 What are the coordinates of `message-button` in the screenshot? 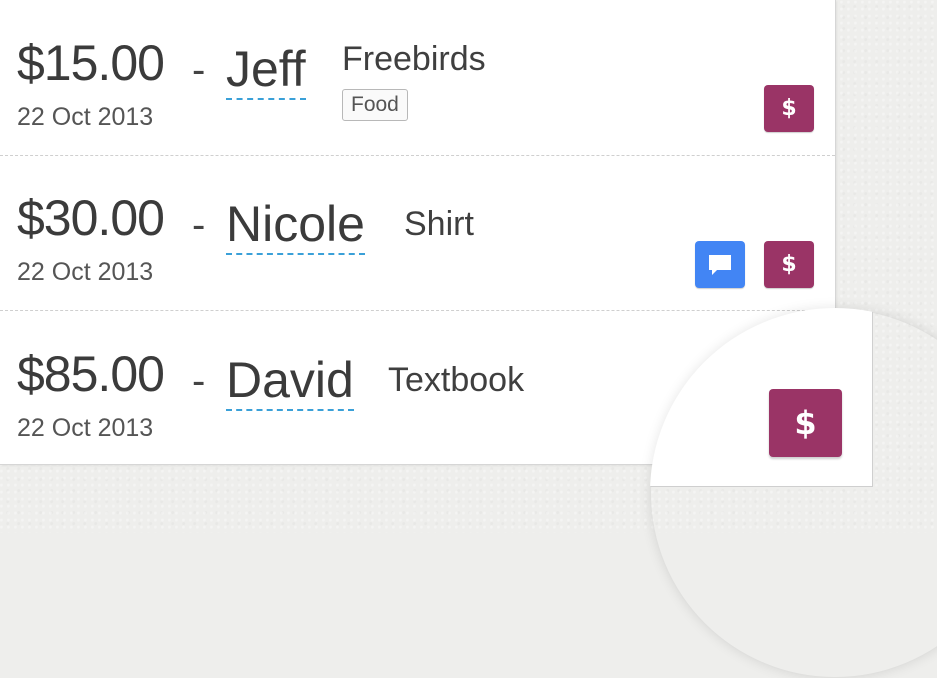 It's located at (720, 264).